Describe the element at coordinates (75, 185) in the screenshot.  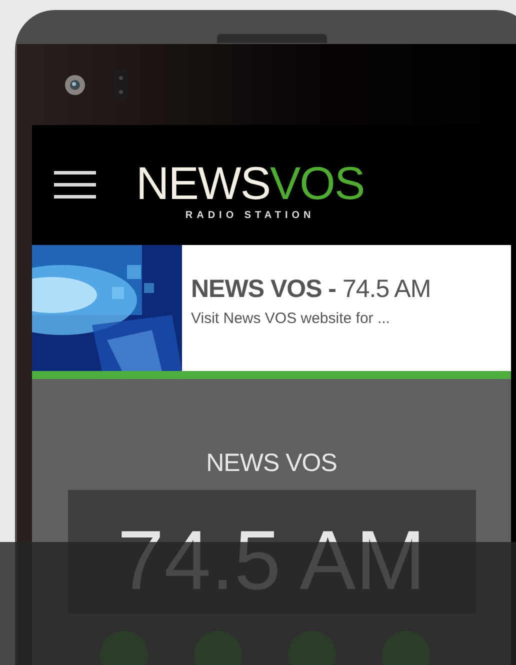
I see `menu-icon` at that location.